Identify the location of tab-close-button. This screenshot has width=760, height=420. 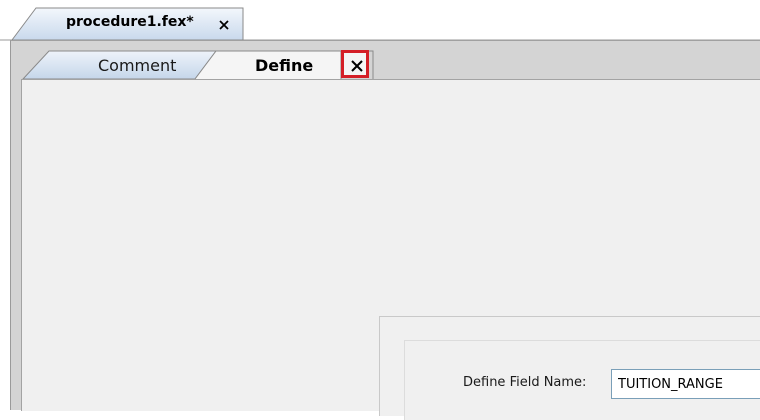
(355, 64).